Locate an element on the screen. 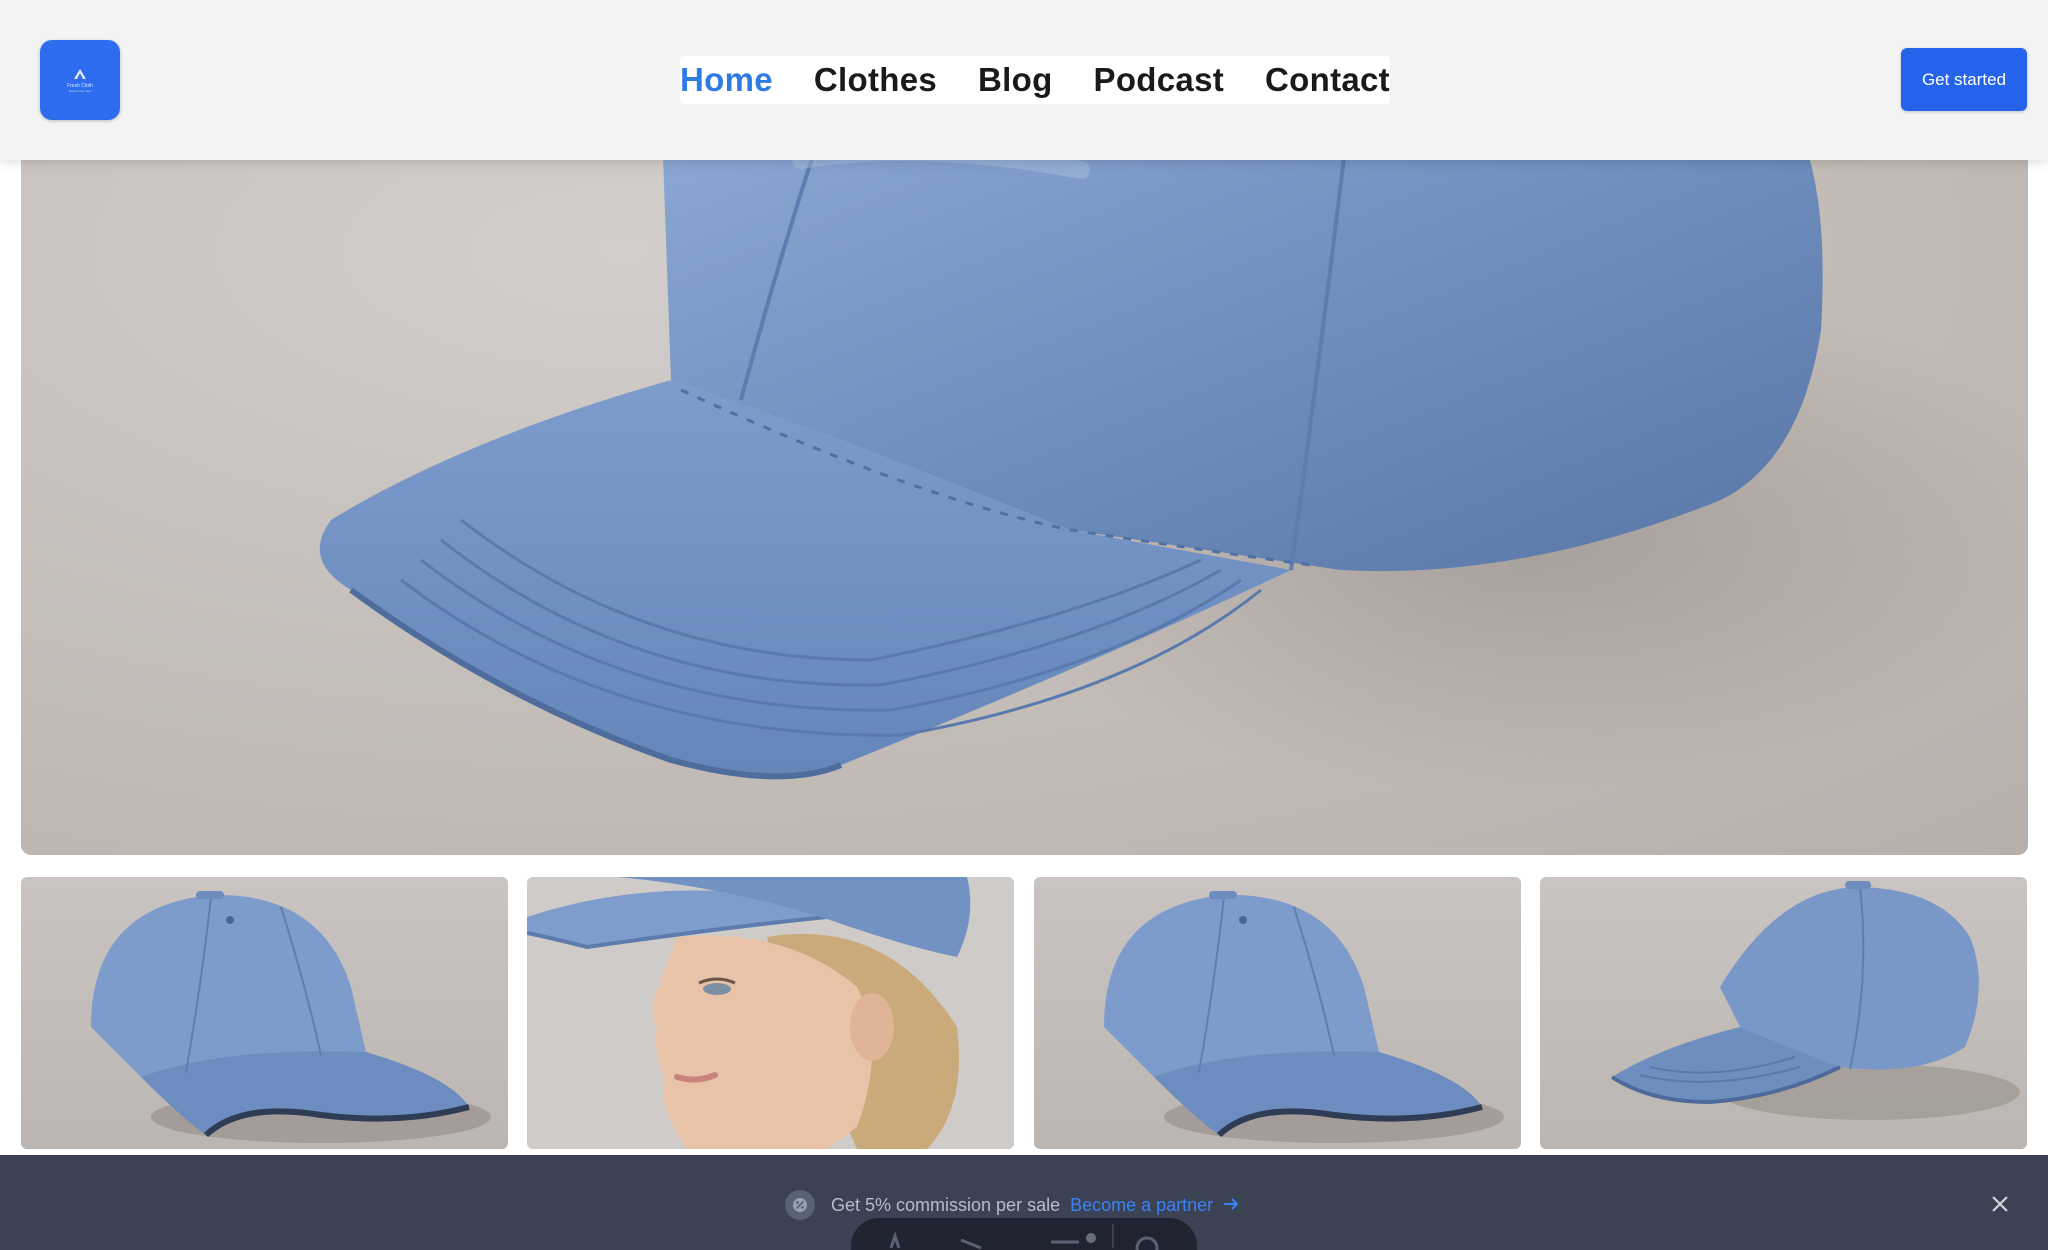 Image resolution: width=2048 pixels, height=1250 pixels. get-started-button: Get started is located at coordinates (1964, 79).